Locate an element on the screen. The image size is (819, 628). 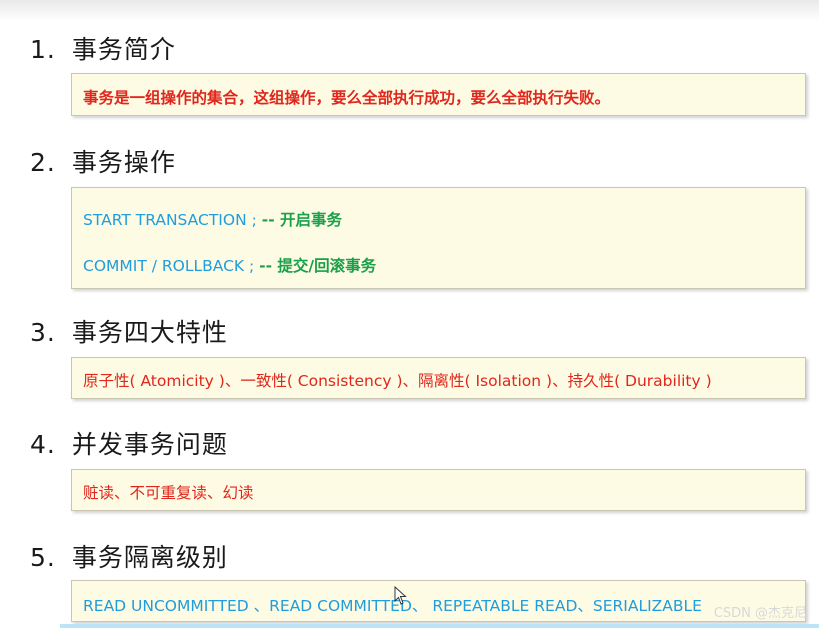
concurrency-text: 赃读、不可重复读、幻读 is located at coordinates (168, 493).